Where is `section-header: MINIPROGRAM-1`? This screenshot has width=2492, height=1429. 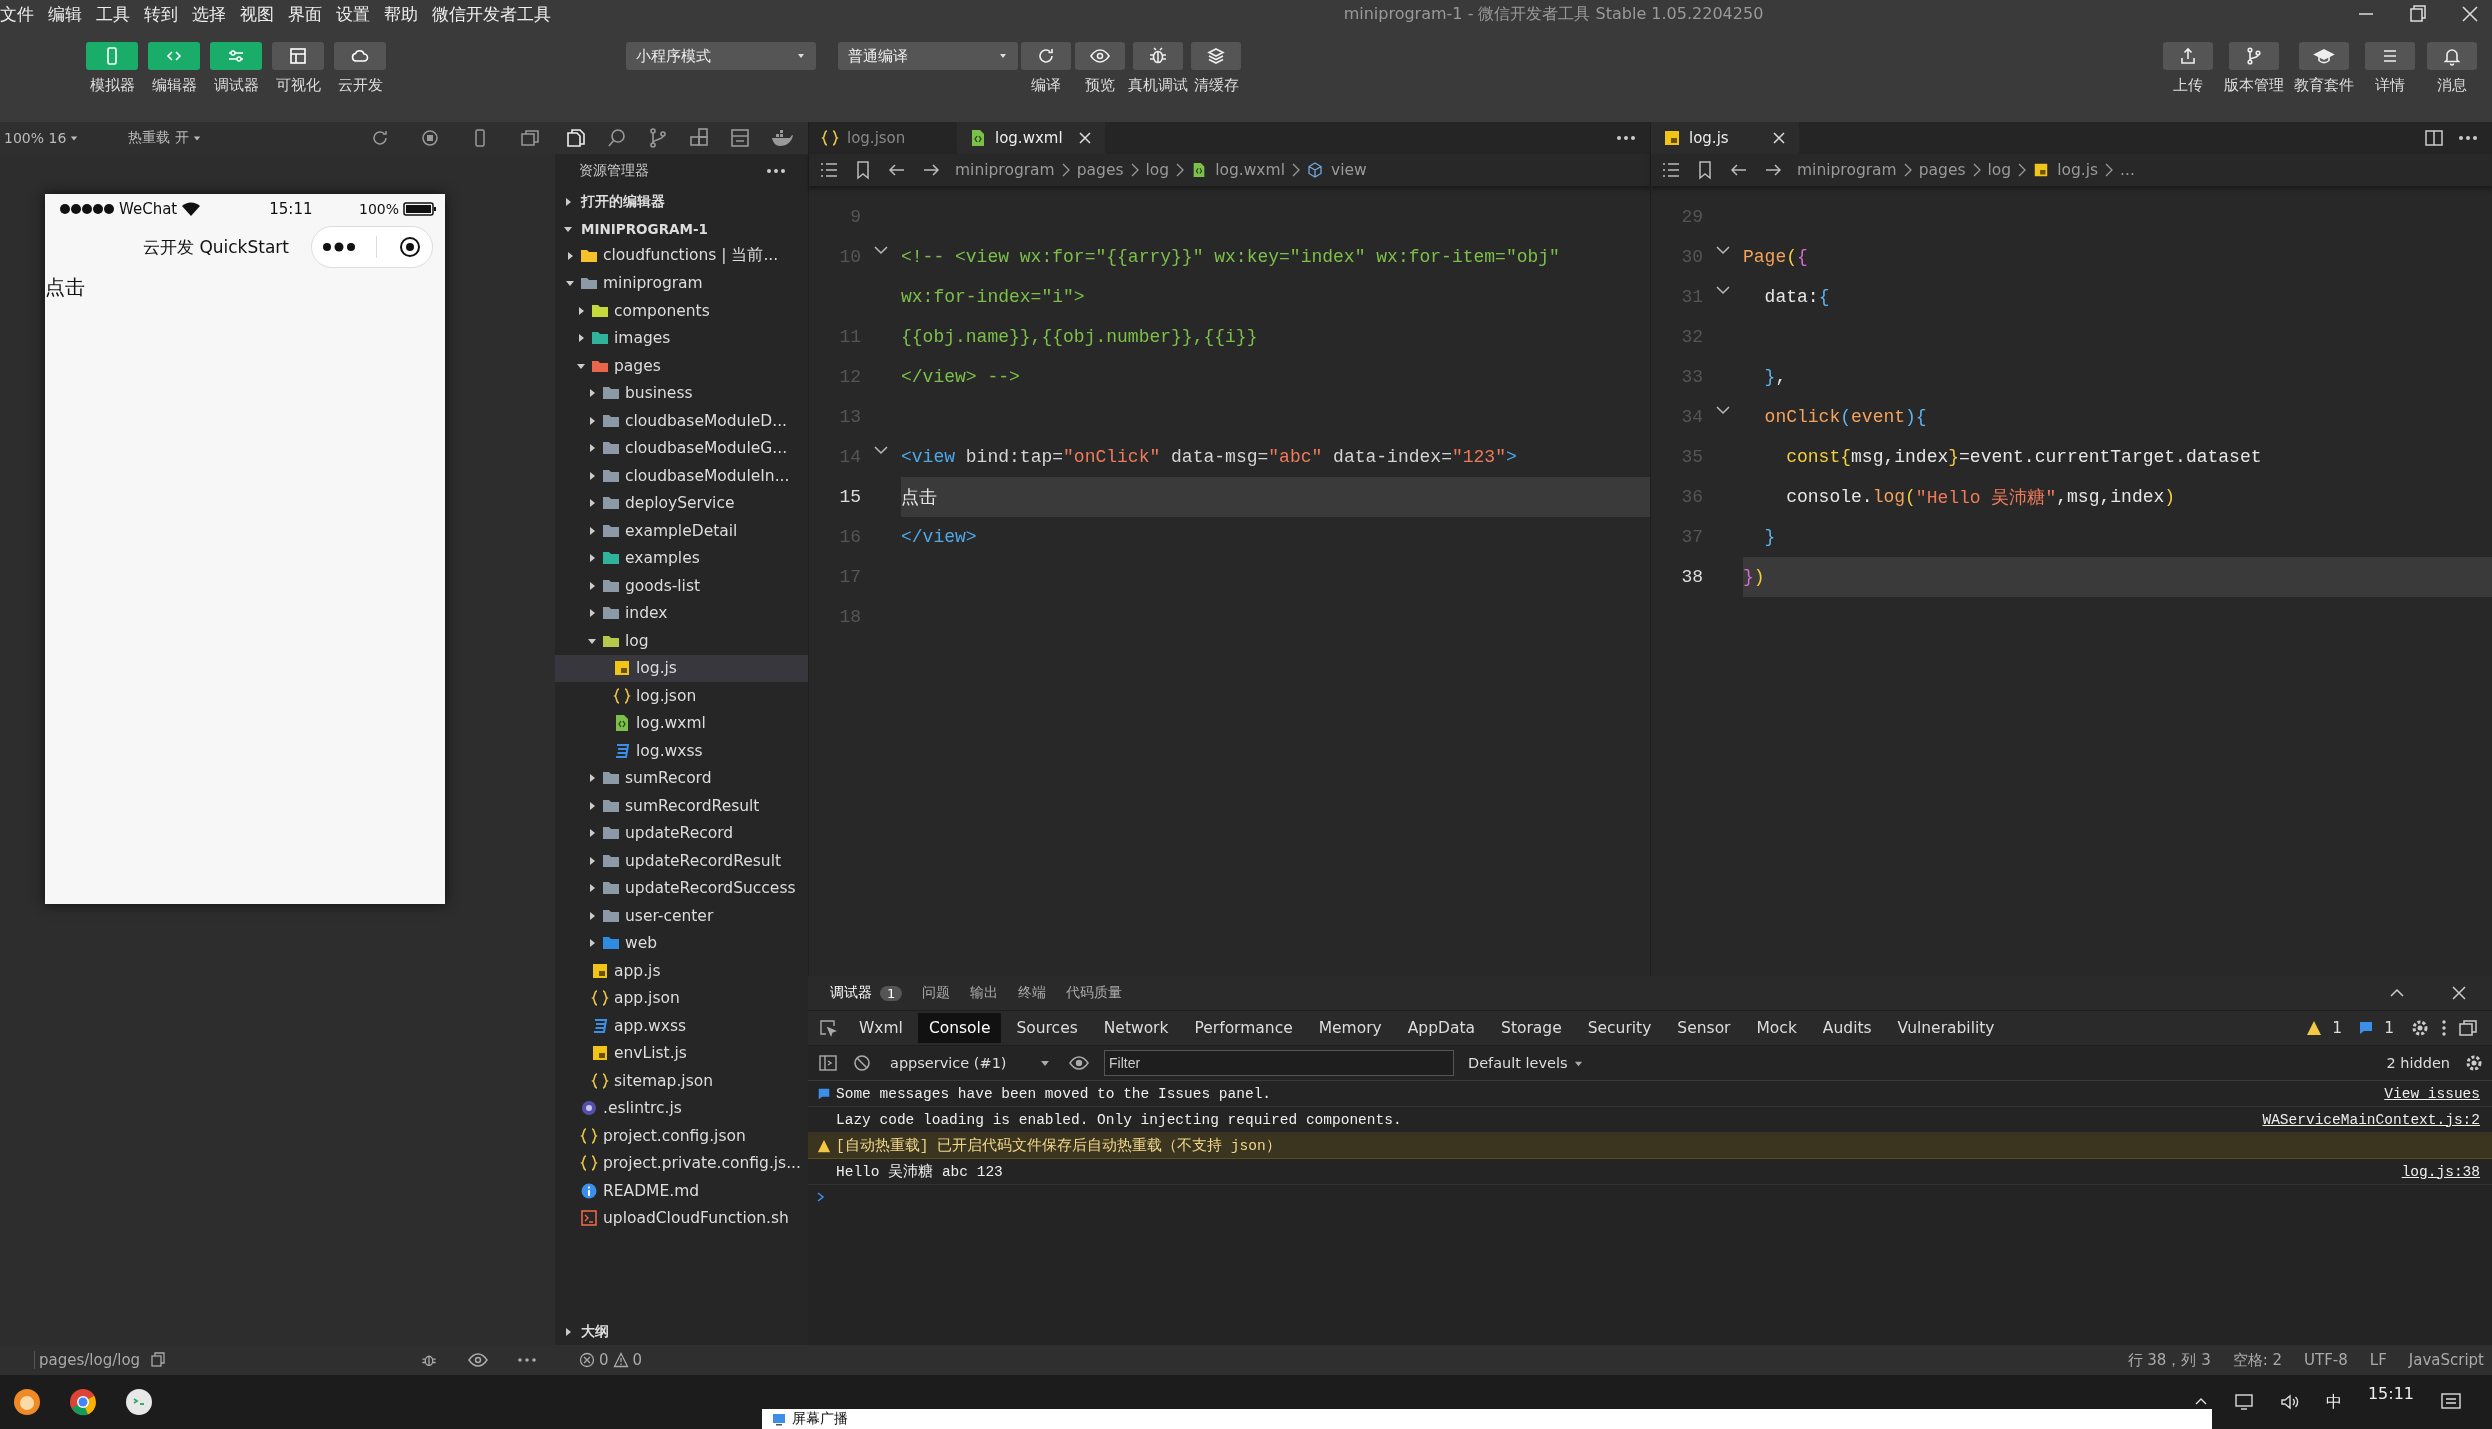 section-header: MINIPROGRAM-1 is located at coordinates (681, 228).